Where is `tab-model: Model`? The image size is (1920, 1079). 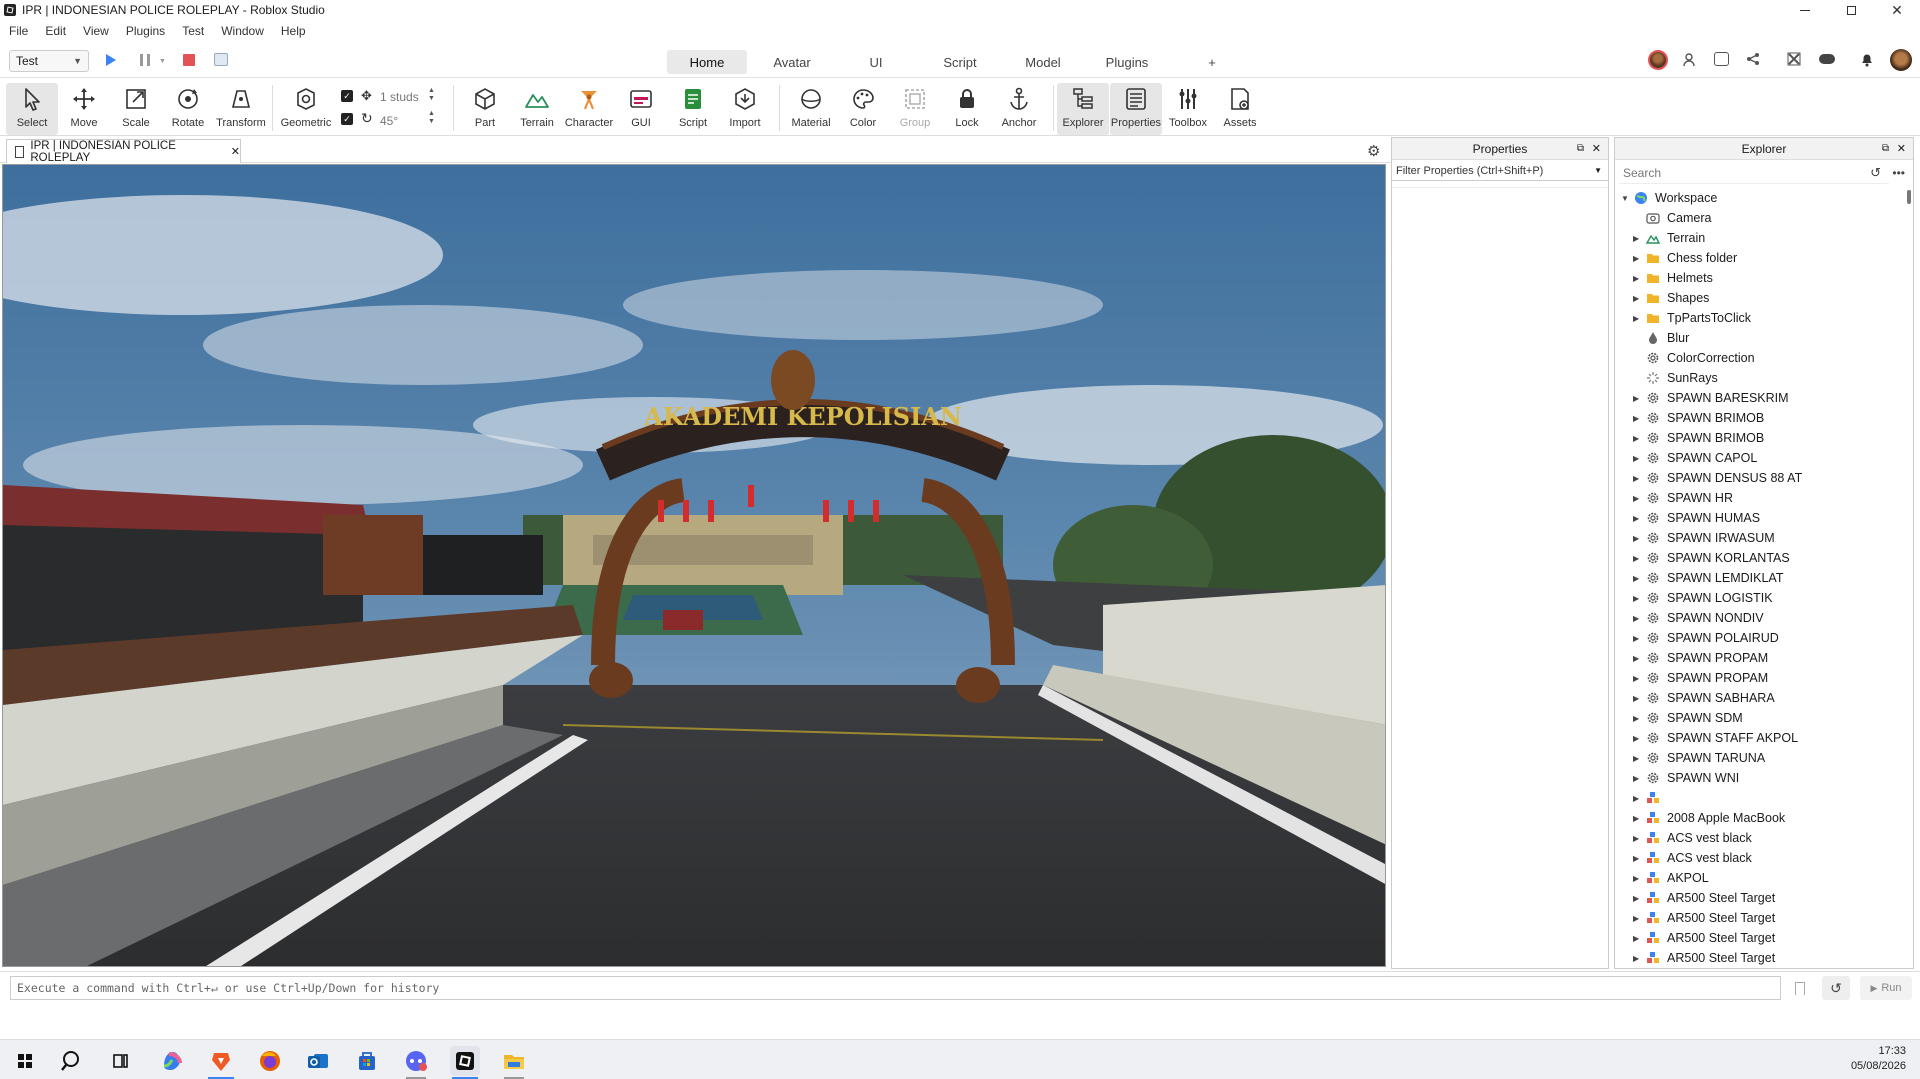
tab-model: Model is located at coordinates (1043, 62).